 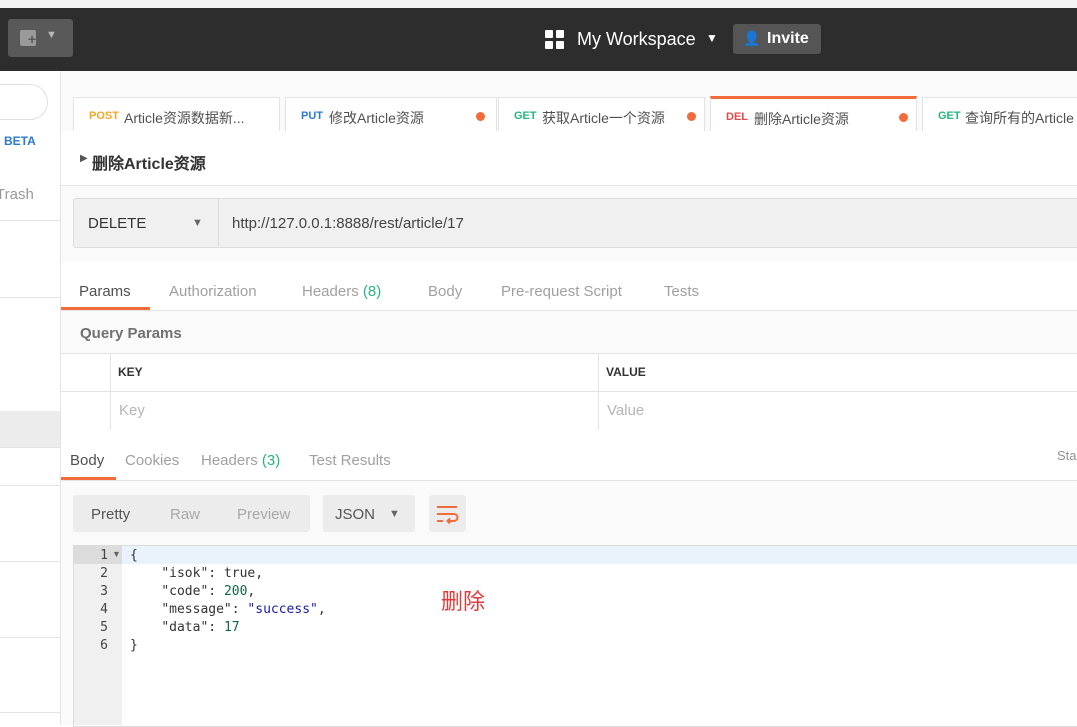 I want to click on tab-label: 查询所有的Article, so click(x=1019, y=118).